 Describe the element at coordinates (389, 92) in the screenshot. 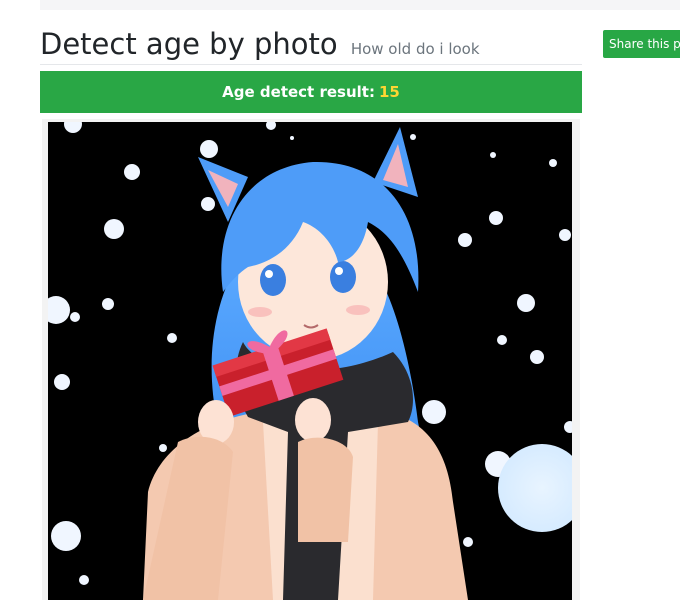

I see `result-age-value: 15` at that location.